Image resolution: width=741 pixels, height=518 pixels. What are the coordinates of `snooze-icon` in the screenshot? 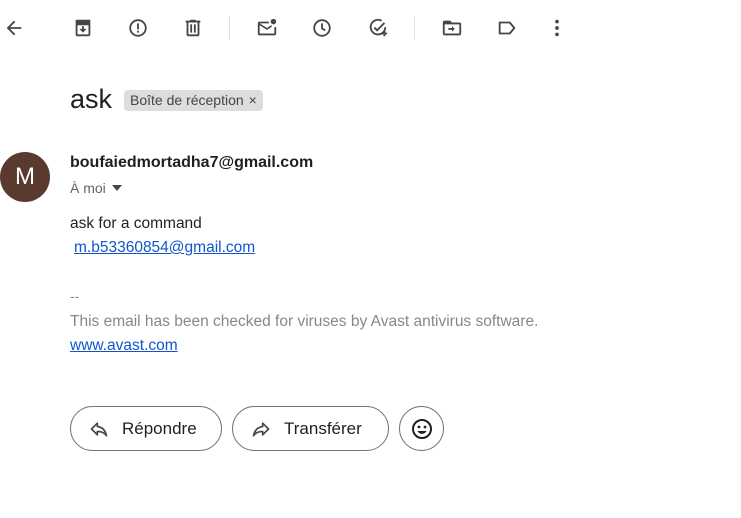 It's located at (322, 28).